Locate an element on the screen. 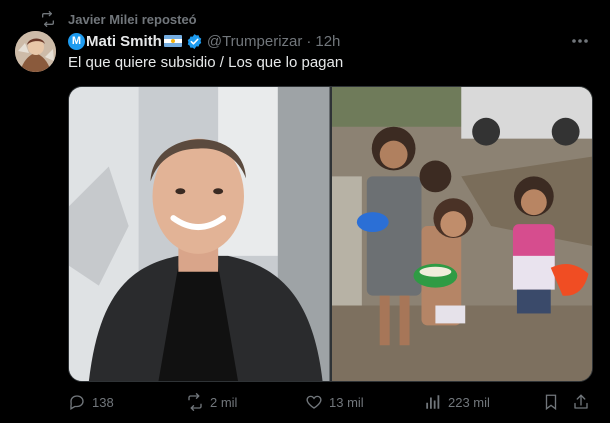 This screenshot has height=423, width=610. bookmark-icon is located at coordinates (551, 402).